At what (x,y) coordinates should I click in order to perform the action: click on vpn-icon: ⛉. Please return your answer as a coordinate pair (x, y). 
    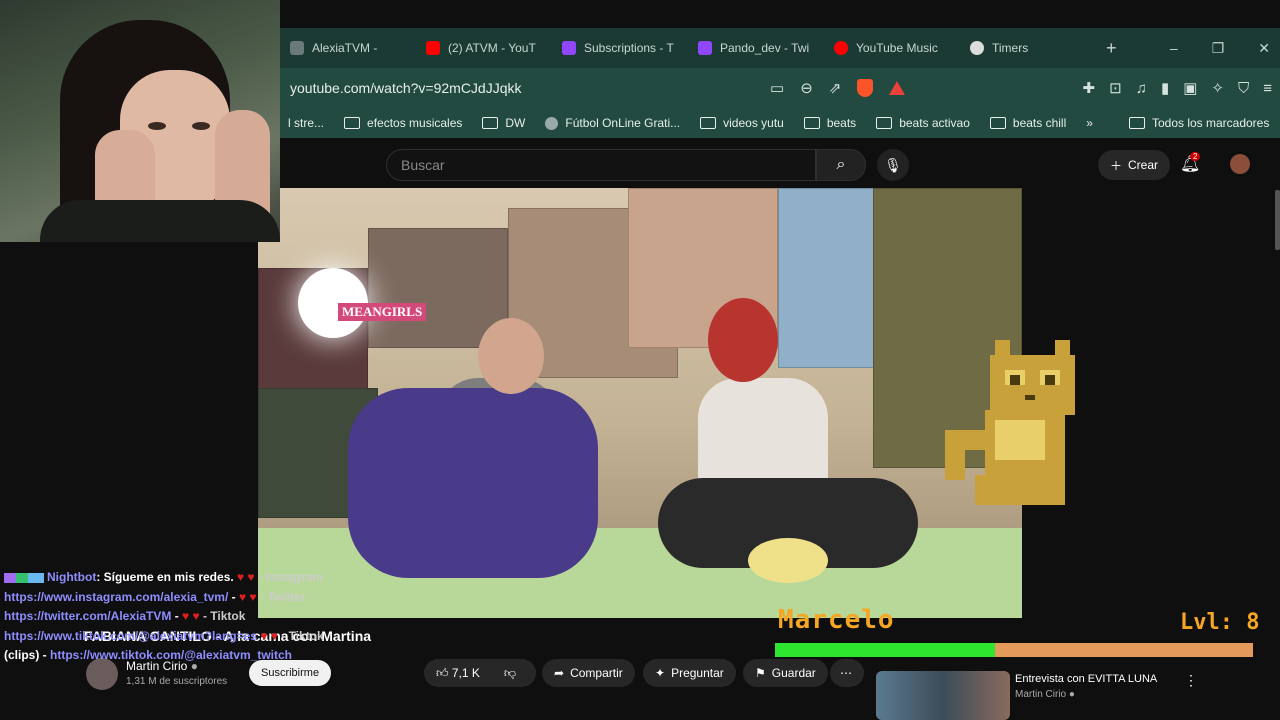
    Looking at the image, I should click on (1243, 88).